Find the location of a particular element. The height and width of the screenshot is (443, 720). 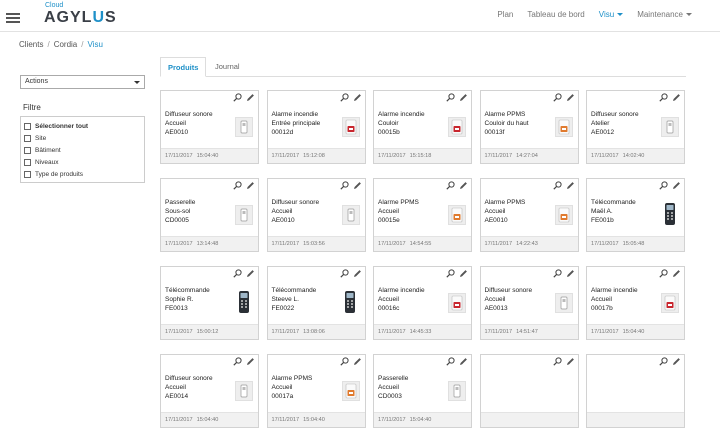

remote-control-icon is located at coordinates (669, 214).